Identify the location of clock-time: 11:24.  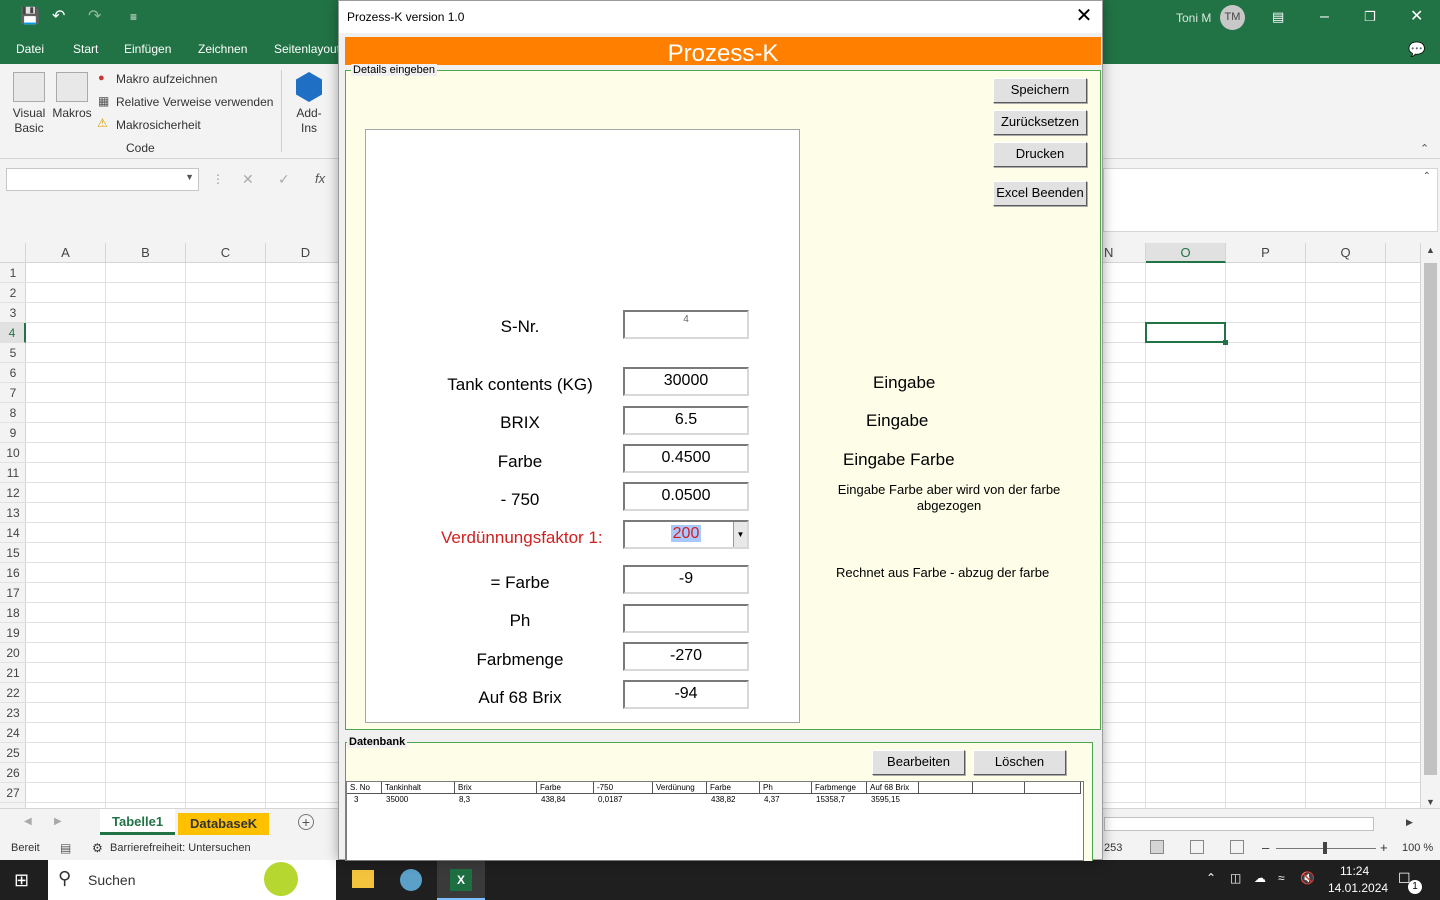
(1354, 871).